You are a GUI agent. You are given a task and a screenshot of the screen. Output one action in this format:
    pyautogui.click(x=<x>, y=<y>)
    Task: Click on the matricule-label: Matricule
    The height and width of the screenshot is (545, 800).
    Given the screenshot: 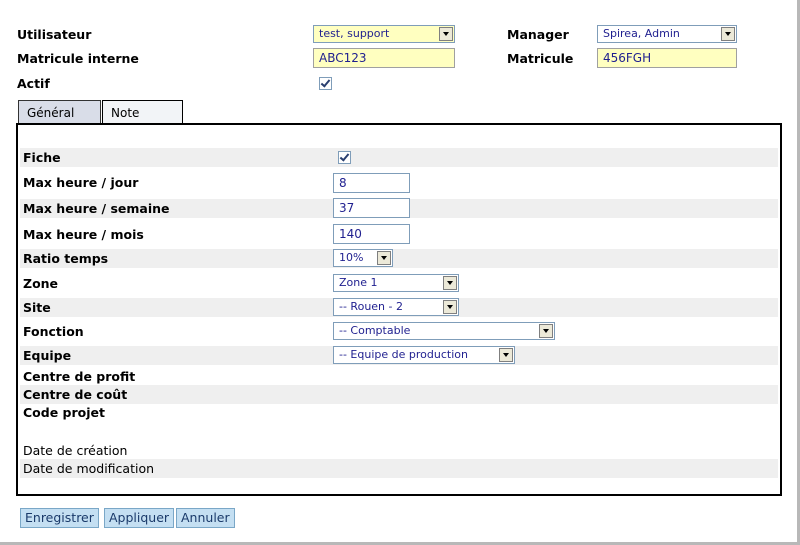 What is the action you would take?
    pyautogui.click(x=540, y=58)
    